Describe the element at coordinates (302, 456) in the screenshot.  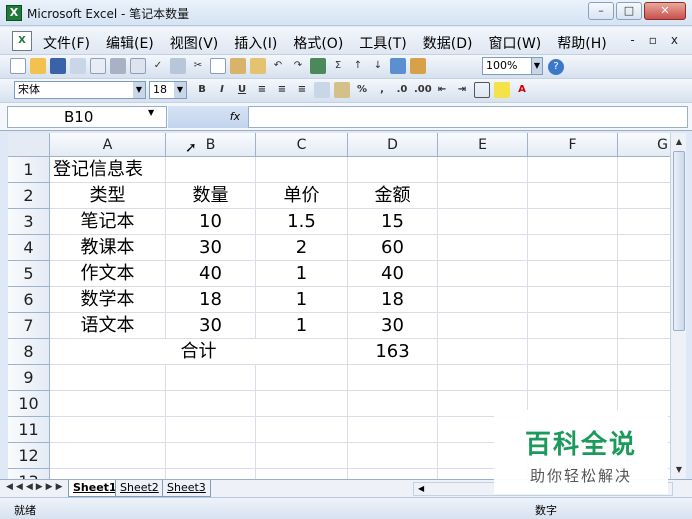
I see `cell-c12` at that location.